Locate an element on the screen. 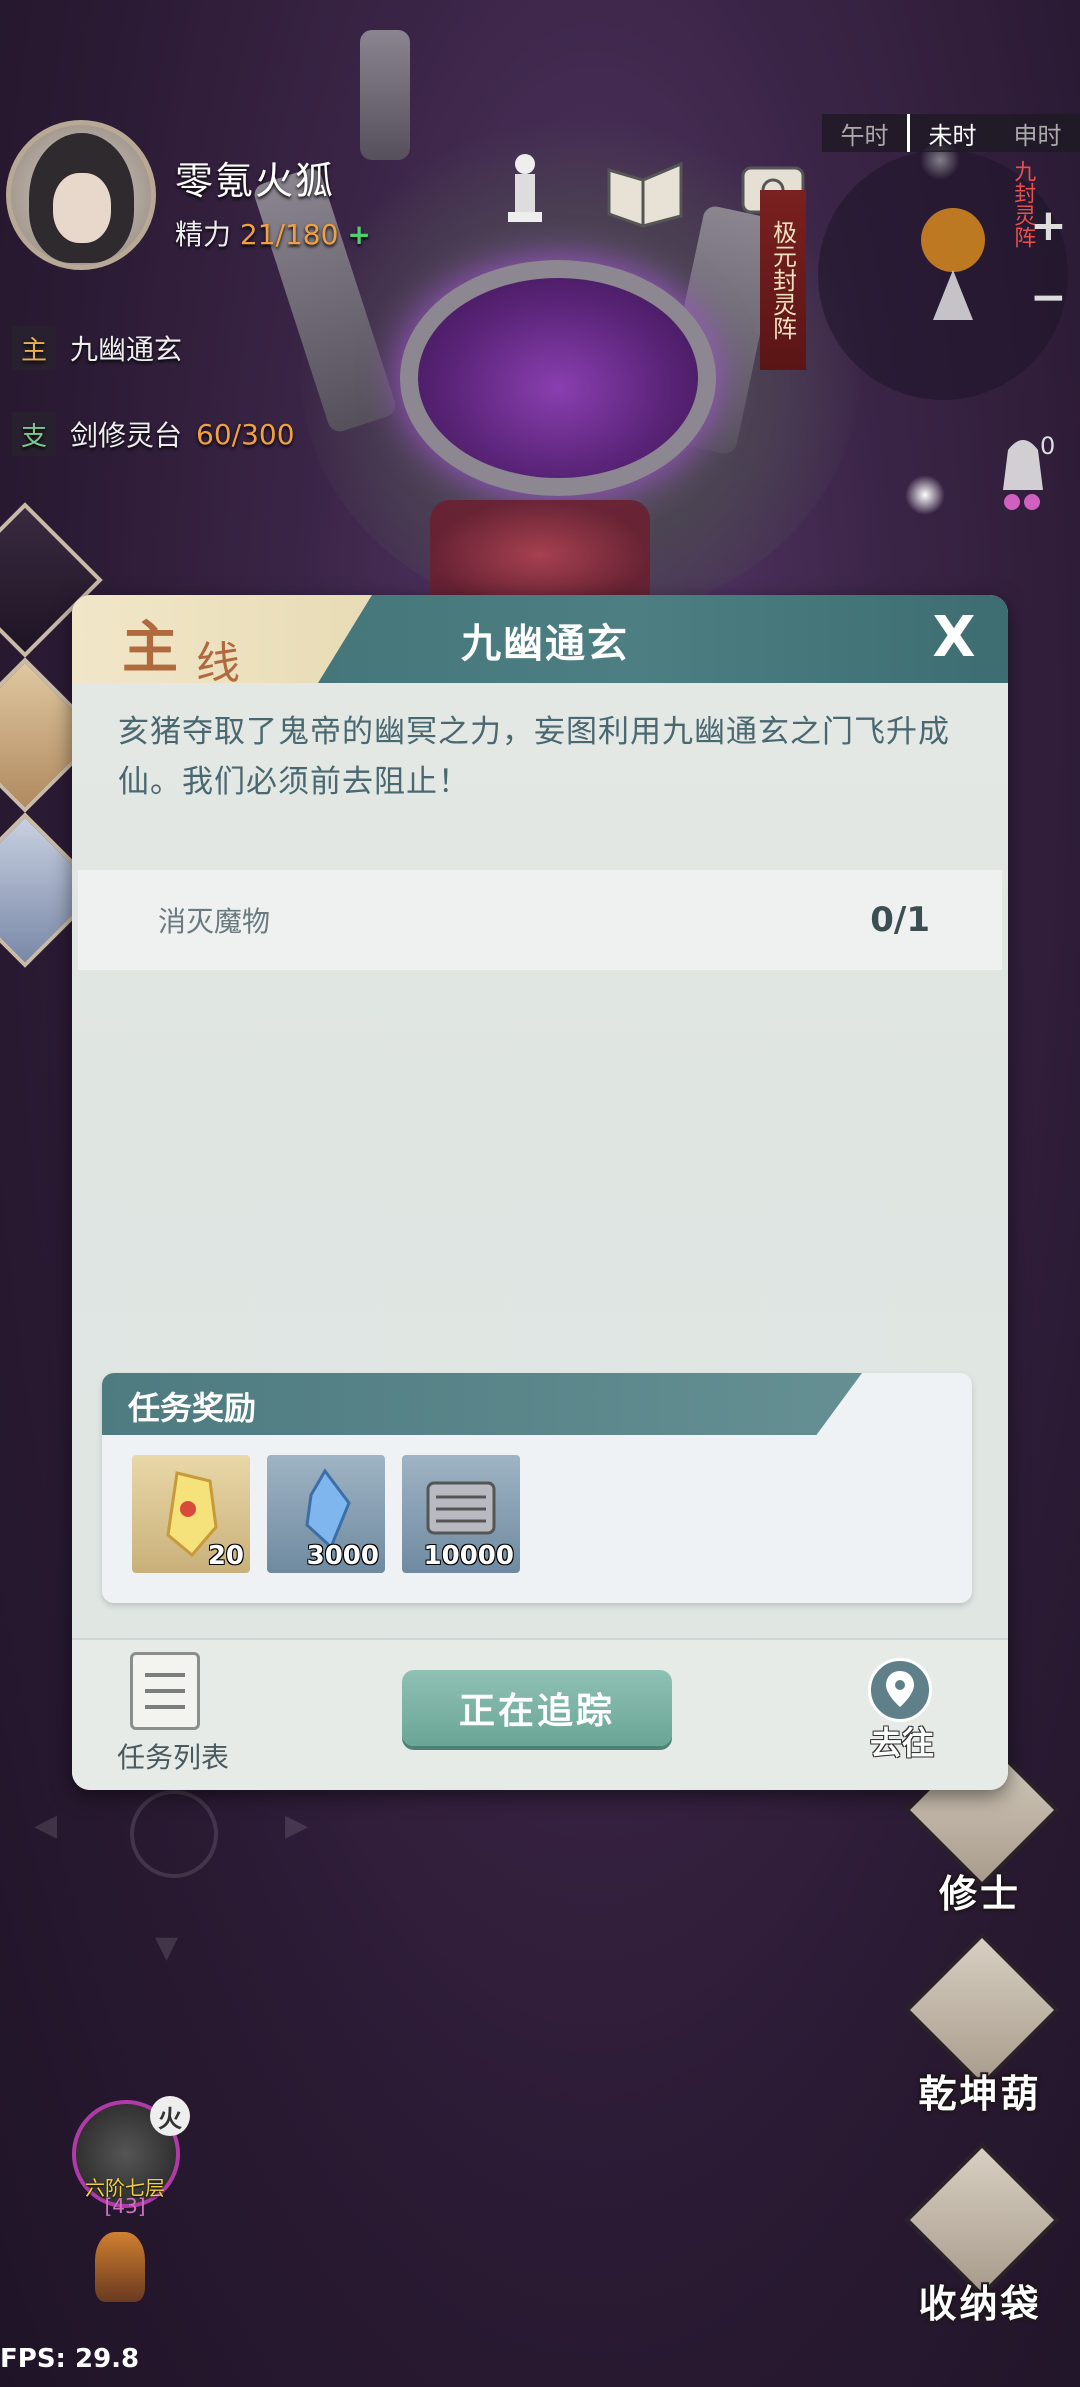  dialog-header: 主 线 九幽通玄 X is located at coordinates (540, 639).